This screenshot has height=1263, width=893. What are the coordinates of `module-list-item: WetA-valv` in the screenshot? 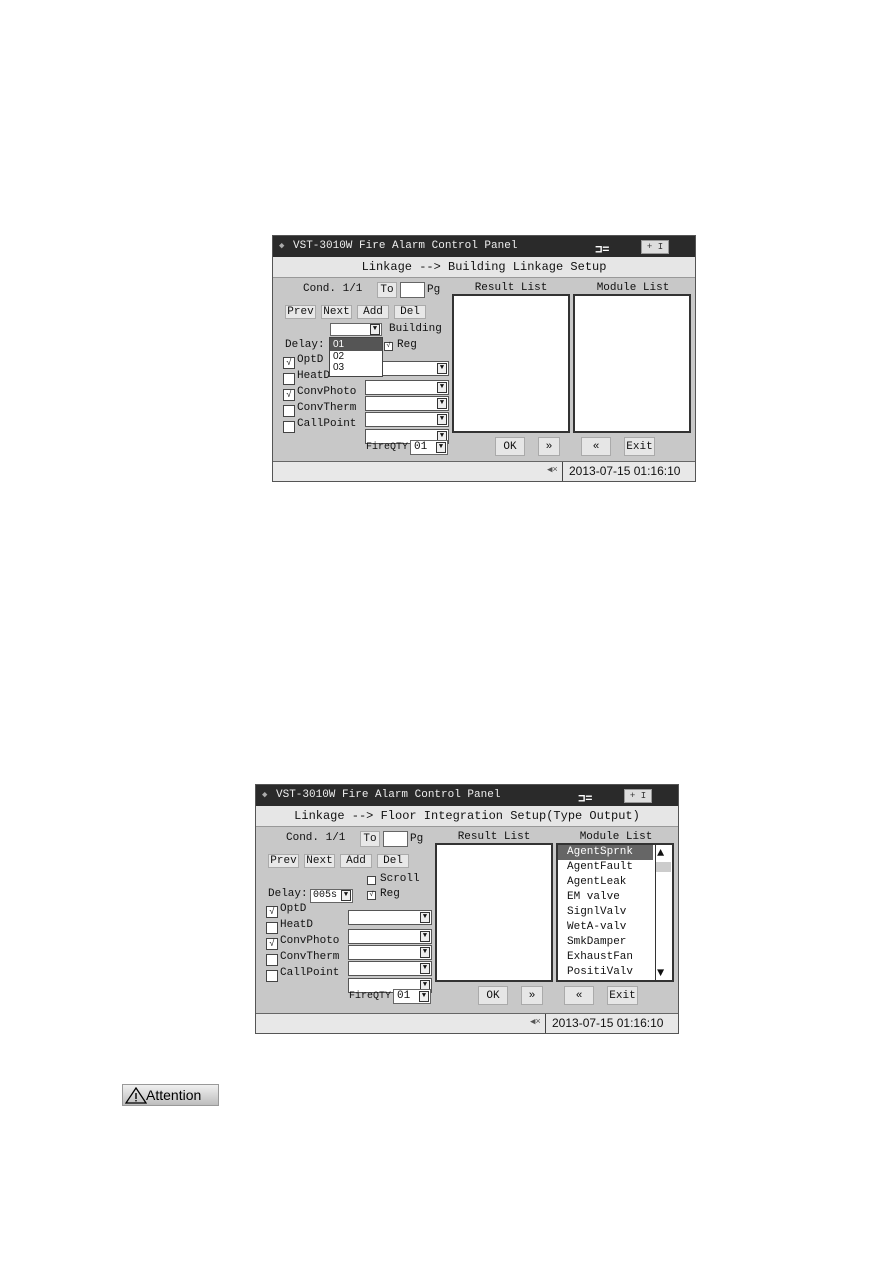 It's located at (605, 927).